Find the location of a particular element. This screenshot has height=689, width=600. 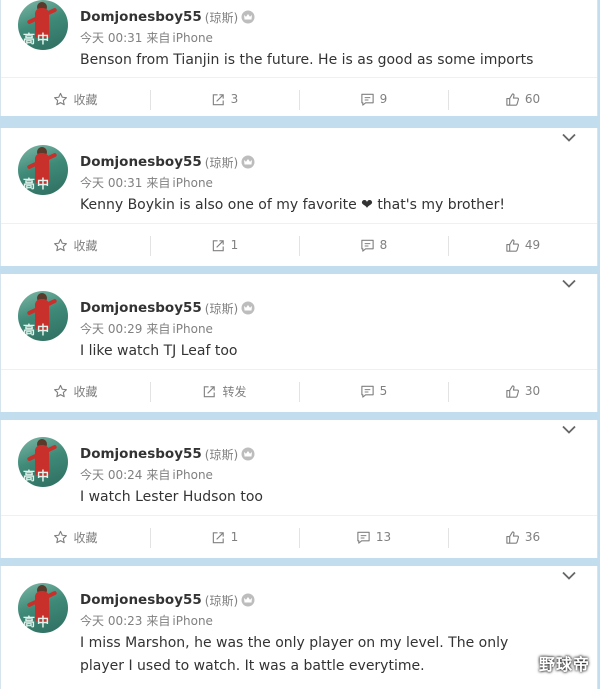

like-button: 36 is located at coordinates (522, 537).